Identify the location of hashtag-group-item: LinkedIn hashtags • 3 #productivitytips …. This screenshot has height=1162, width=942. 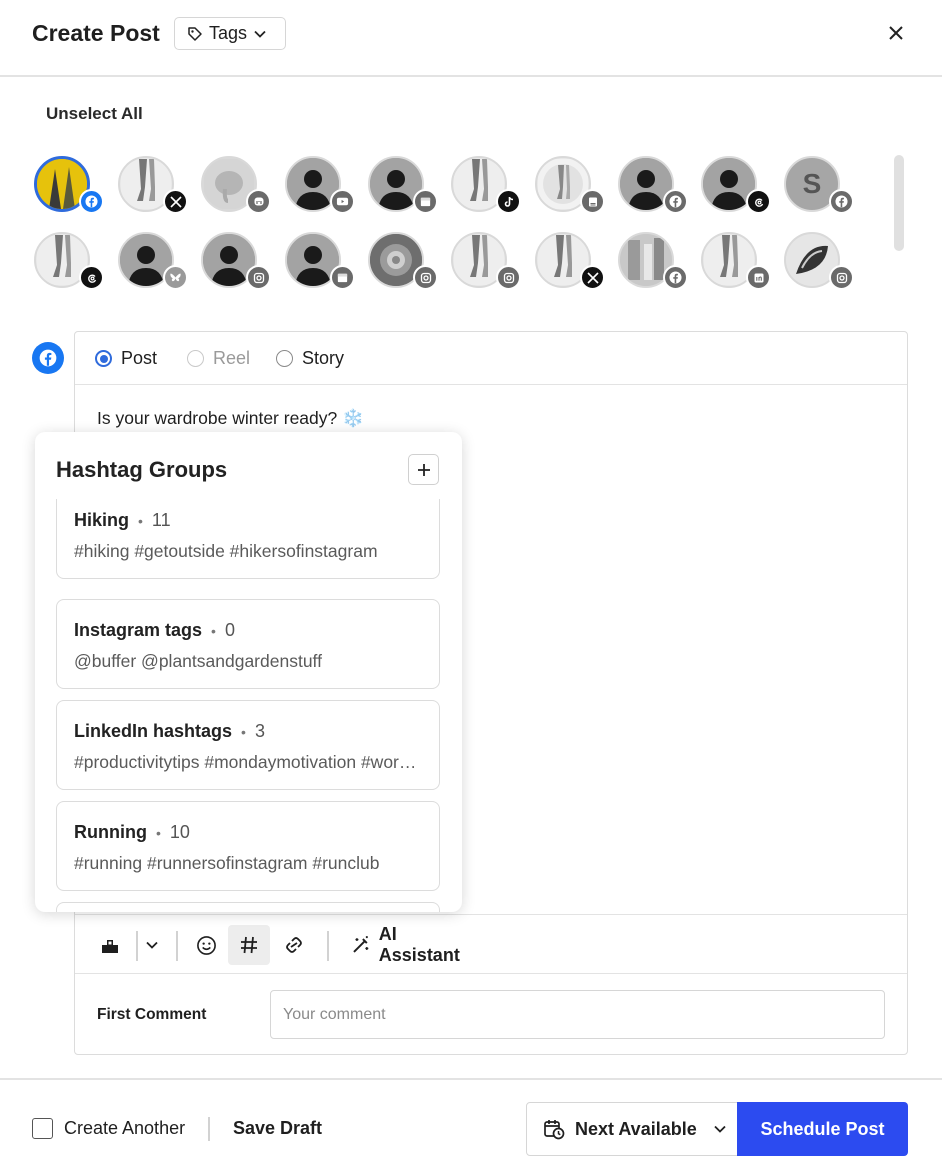
(248, 745).